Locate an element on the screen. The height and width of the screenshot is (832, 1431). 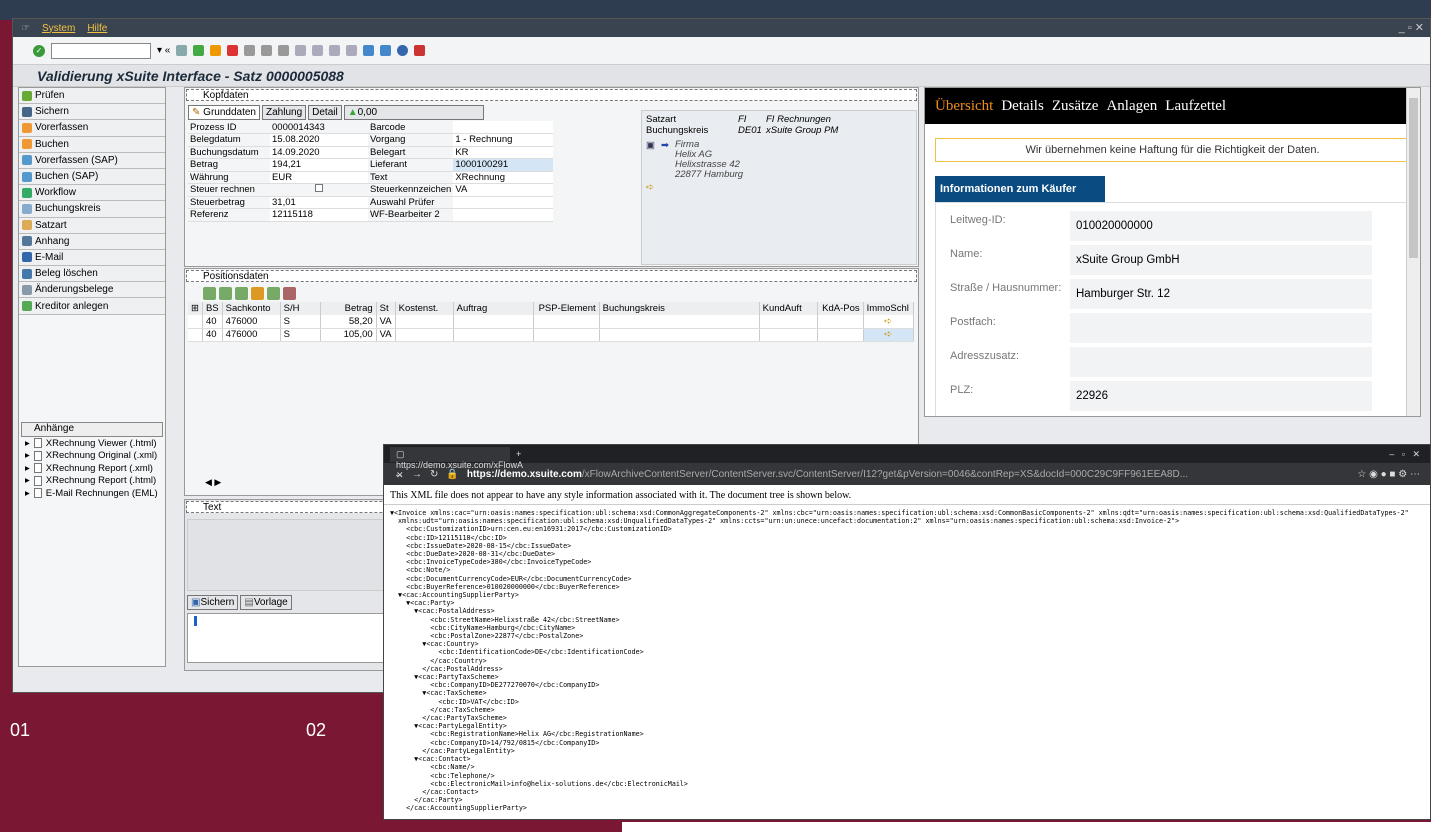
insert-row-icon is located at coordinates (209, 293).